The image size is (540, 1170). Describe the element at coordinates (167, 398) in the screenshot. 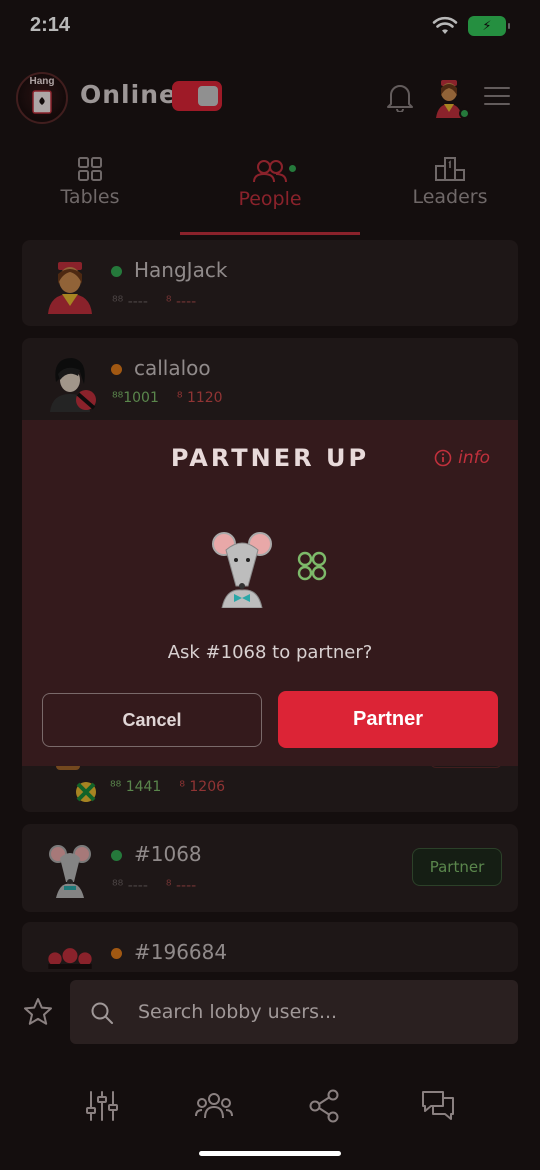

I see `player-stats: ⁸⁸1001 ⁸ 1120` at that location.